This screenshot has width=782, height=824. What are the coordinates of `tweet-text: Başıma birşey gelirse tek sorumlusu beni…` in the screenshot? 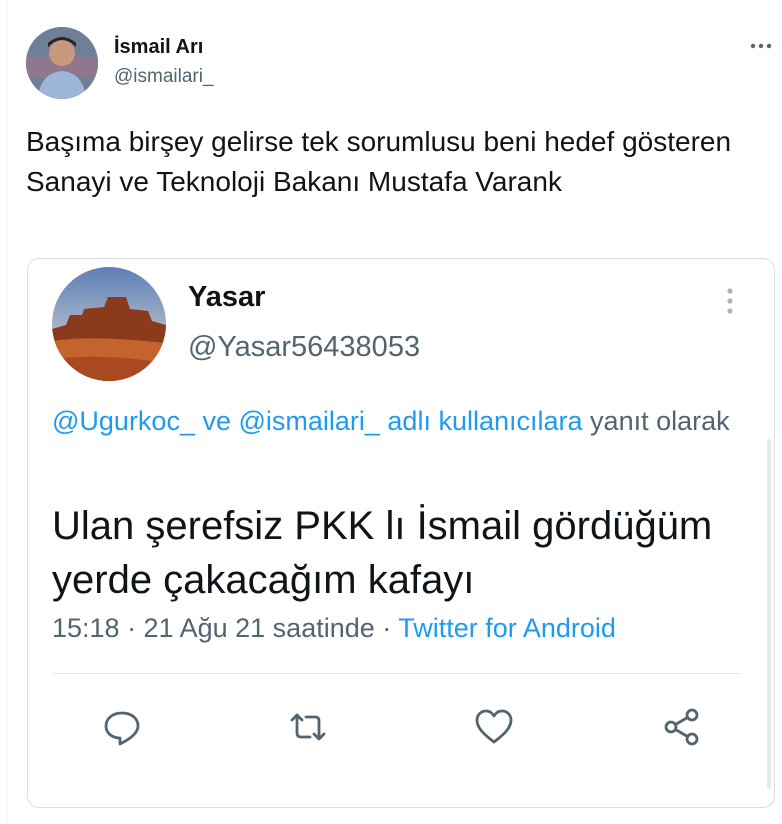 It's located at (379, 161).